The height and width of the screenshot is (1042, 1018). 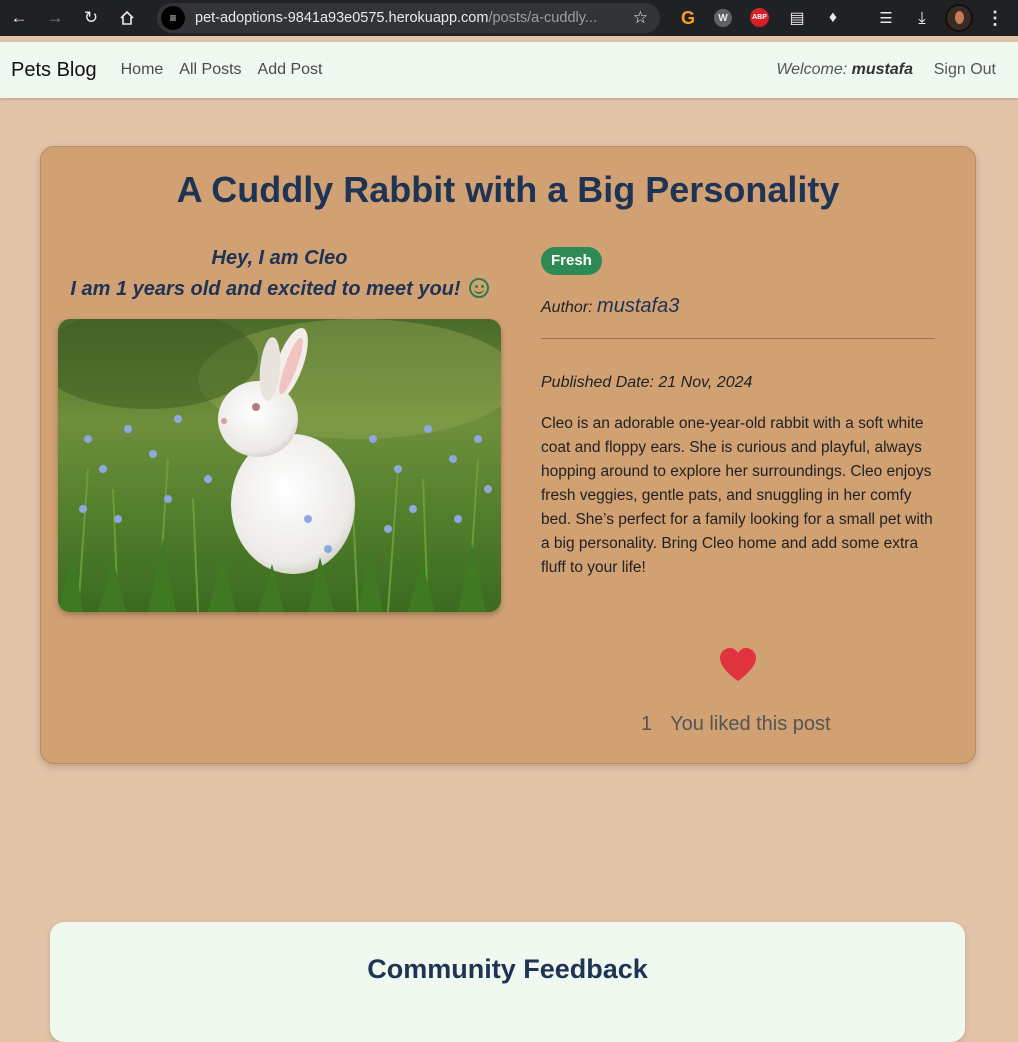 What do you see at coordinates (54, 70) in the screenshot?
I see `brand-logo: Pets Blog` at bounding box center [54, 70].